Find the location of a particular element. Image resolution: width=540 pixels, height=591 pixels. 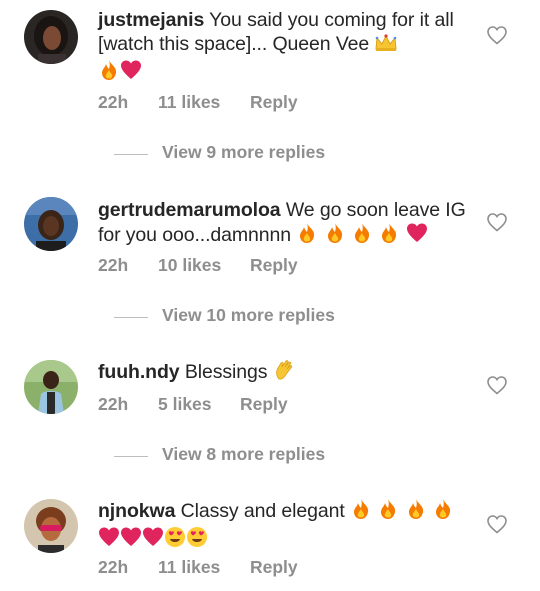

comment-likes: 10 likes is located at coordinates (189, 265).